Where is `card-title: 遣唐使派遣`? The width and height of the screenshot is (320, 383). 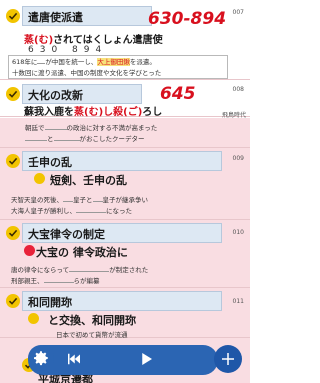
card-title: 遣唐使派遣 is located at coordinates (55, 17).